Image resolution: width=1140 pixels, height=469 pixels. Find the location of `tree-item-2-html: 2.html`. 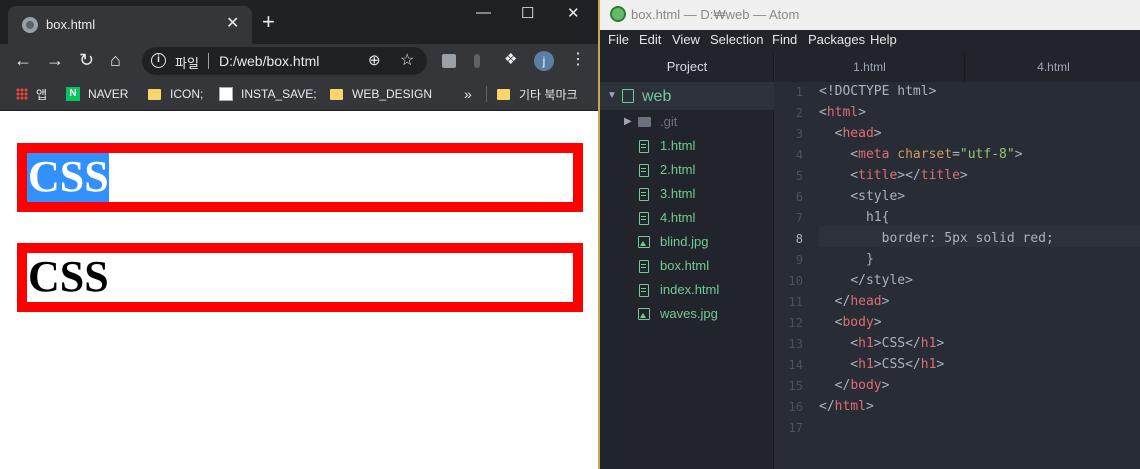

tree-item-2-html: 2.html is located at coordinates (687, 171).